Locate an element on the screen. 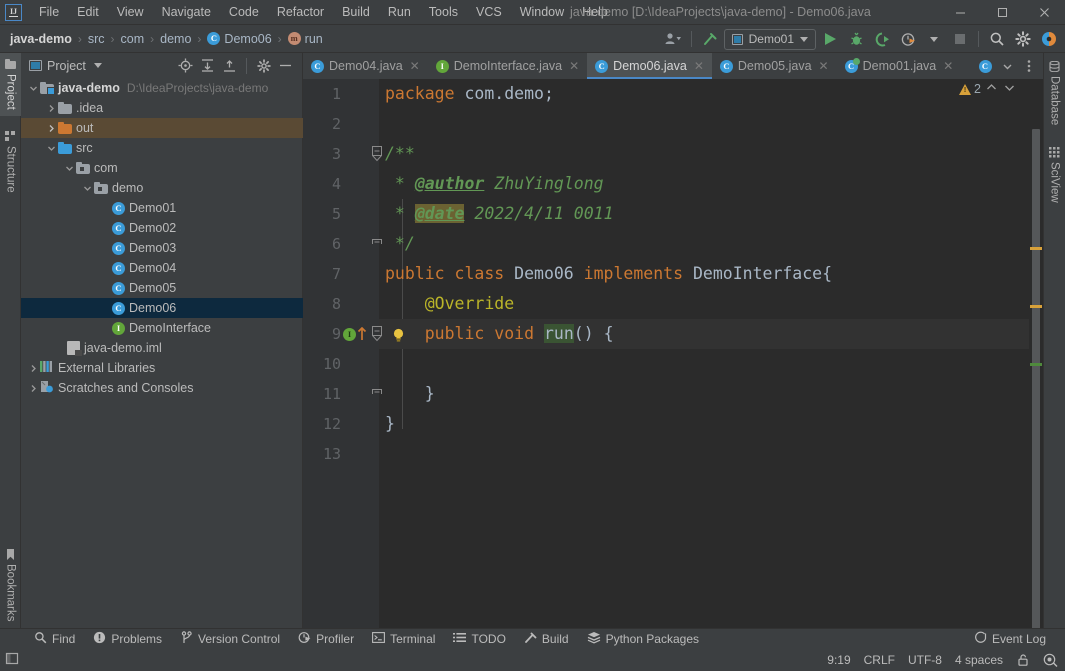  tree-row-demo06: C Demo06 is located at coordinates (162, 308).